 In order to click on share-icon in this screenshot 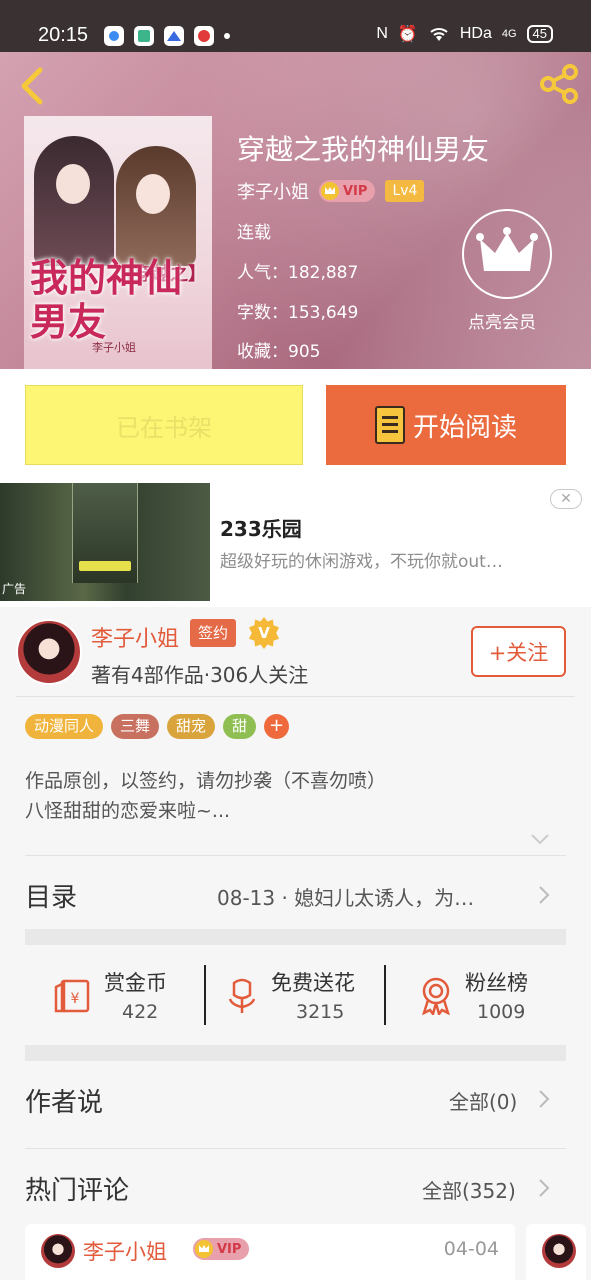, I will do `click(559, 84)`.